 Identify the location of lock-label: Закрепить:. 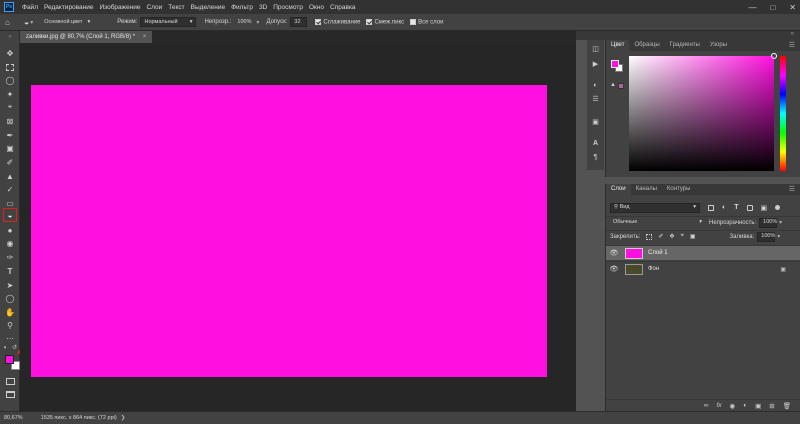
(625, 236).